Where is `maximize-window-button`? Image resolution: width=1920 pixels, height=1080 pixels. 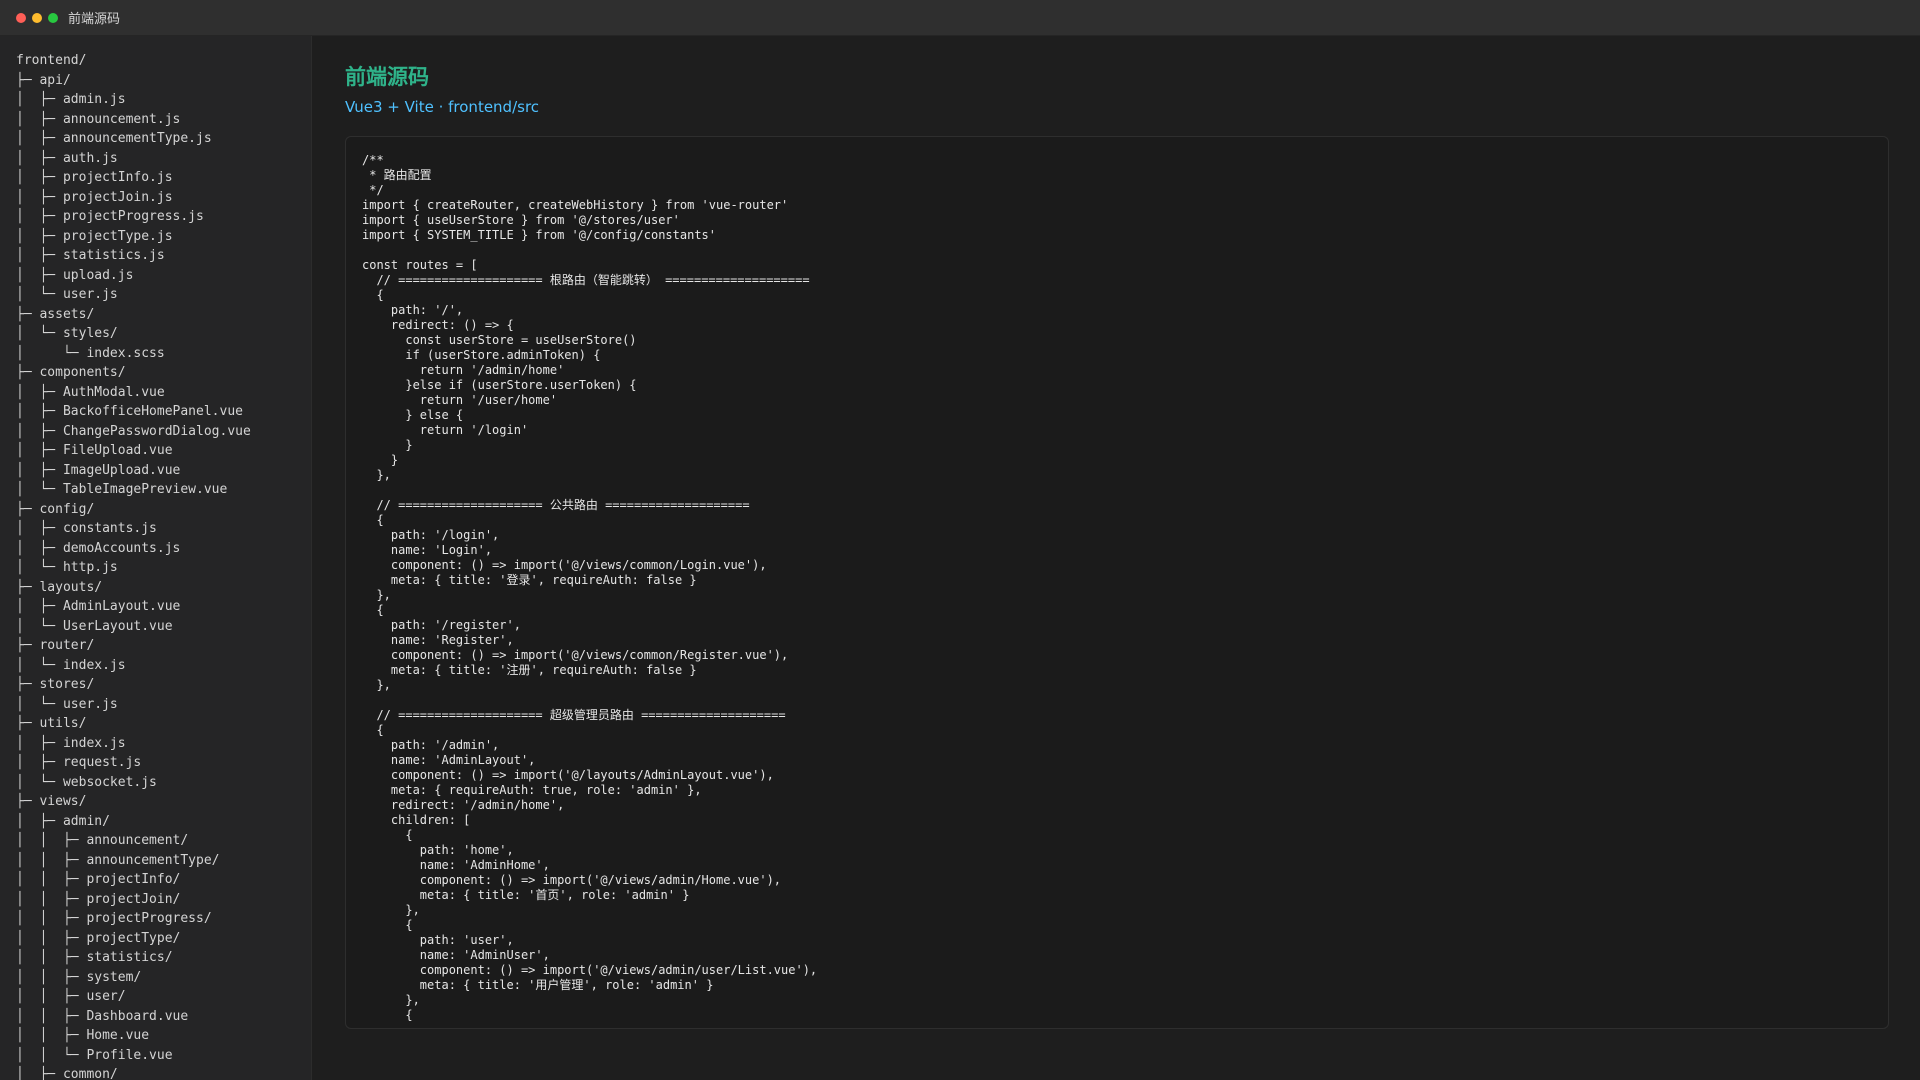 maximize-window-button is located at coordinates (53, 17).